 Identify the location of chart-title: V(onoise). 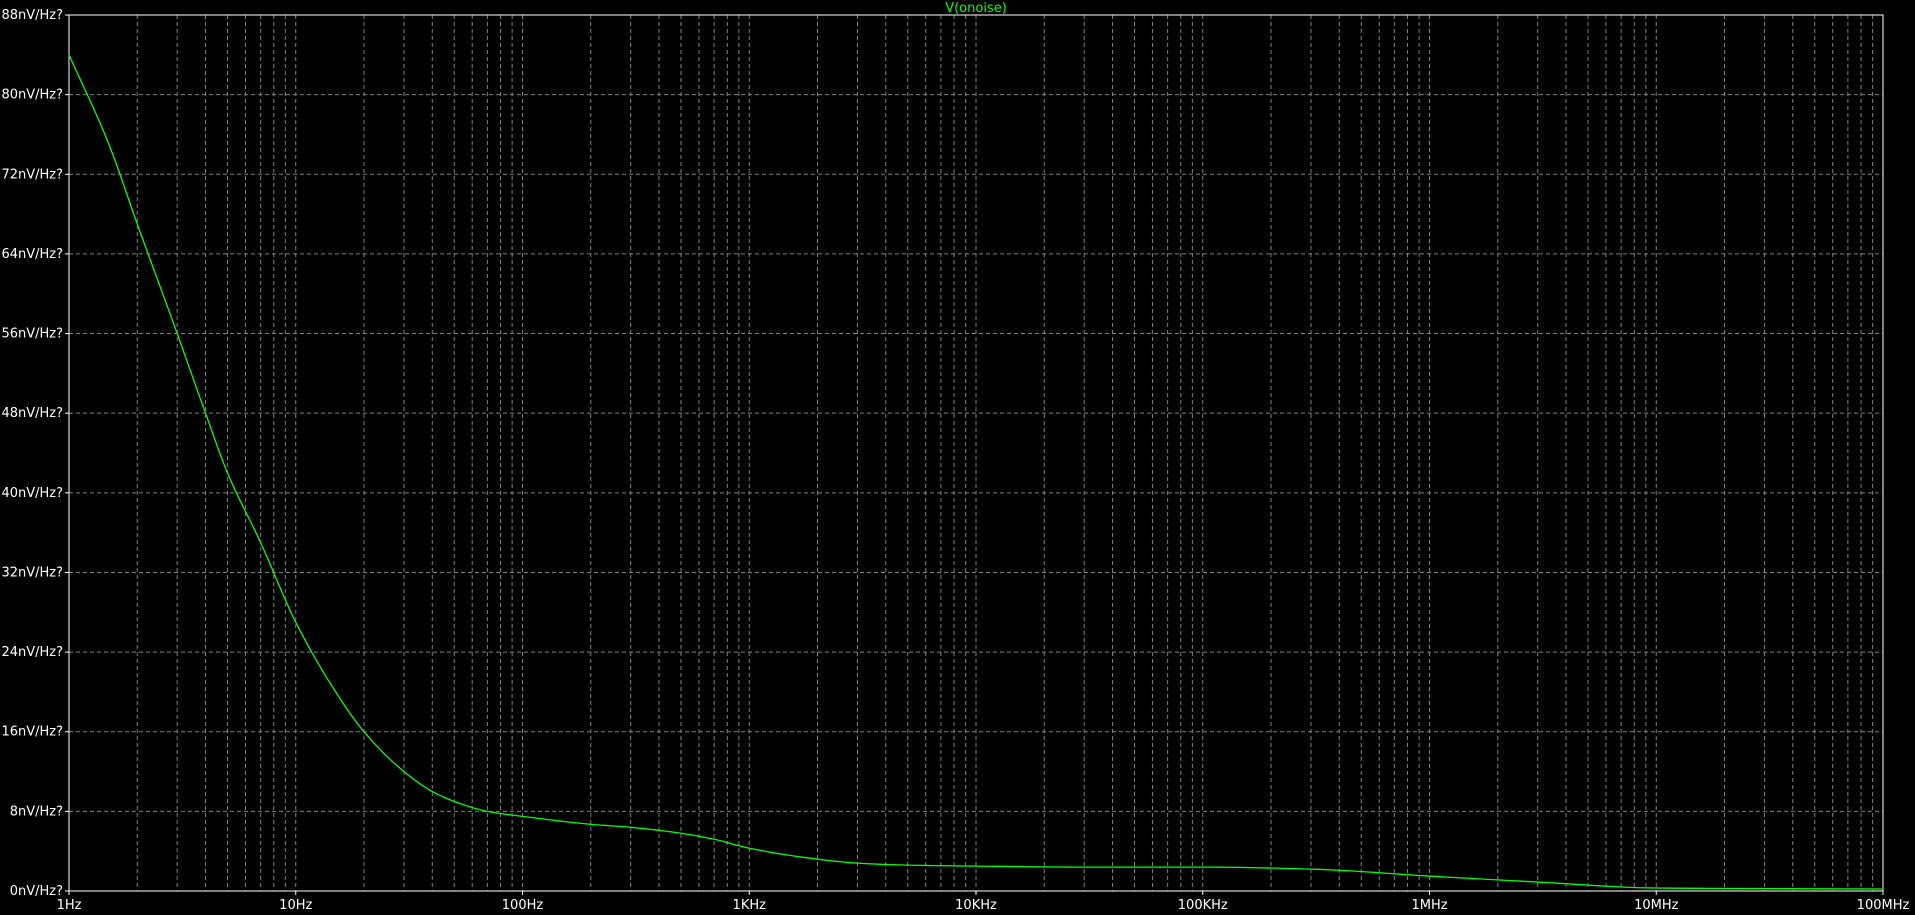
(976, 8).